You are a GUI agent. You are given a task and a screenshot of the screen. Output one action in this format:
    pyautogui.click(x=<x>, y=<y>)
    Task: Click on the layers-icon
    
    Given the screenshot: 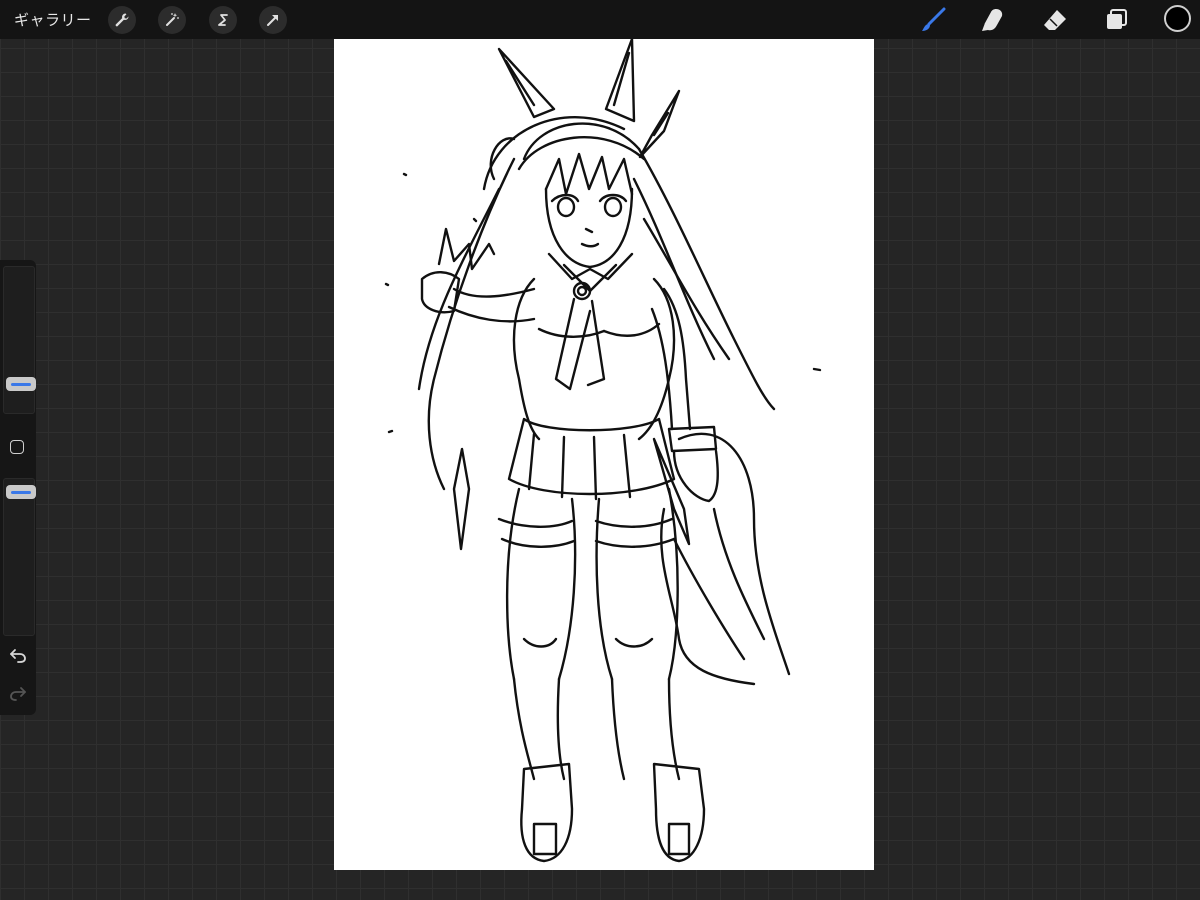 What is the action you would take?
    pyautogui.click(x=1117, y=19)
    